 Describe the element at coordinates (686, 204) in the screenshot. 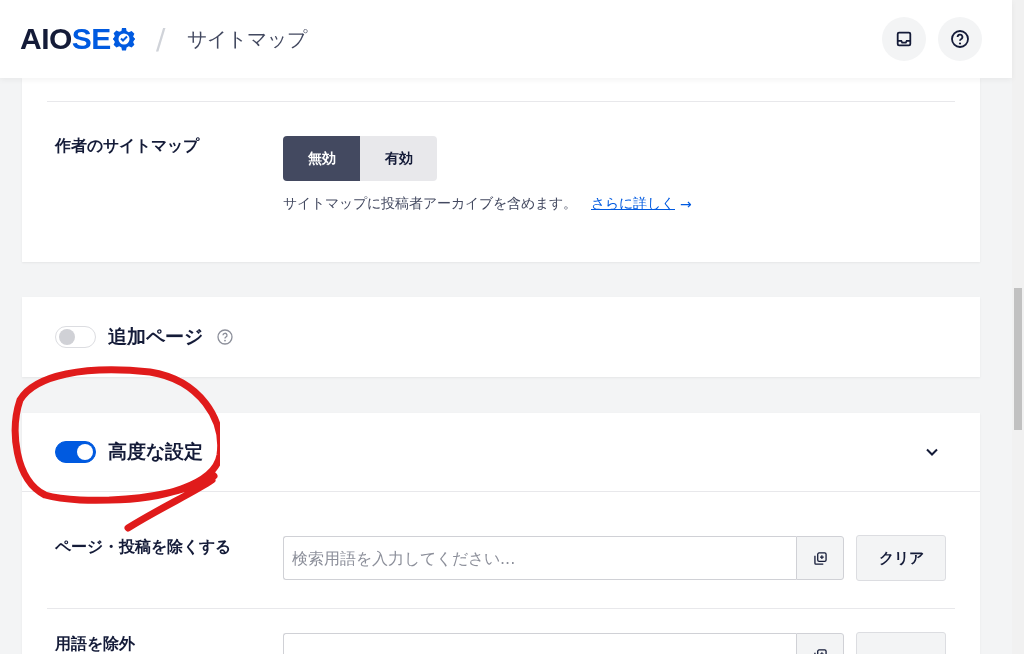

I see `arrow-icon: →` at that location.